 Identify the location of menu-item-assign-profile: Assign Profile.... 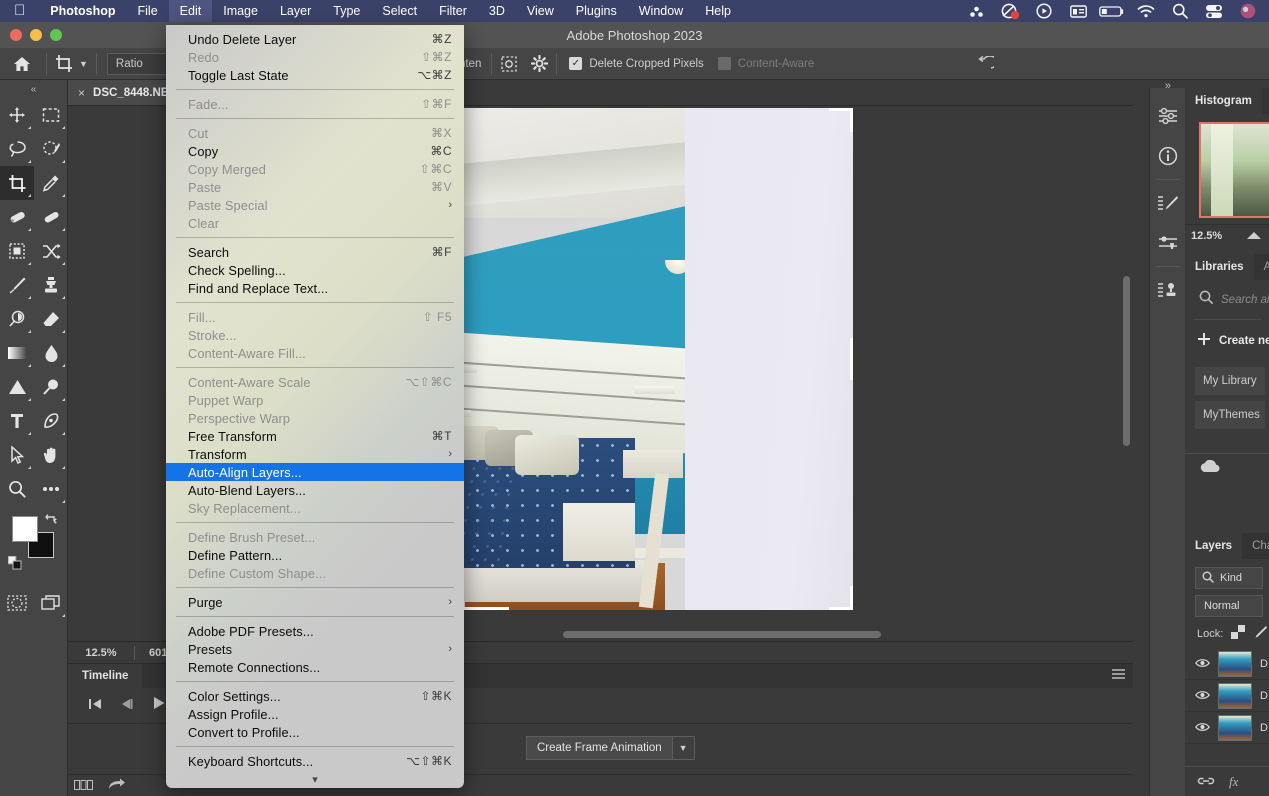
(315, 714).